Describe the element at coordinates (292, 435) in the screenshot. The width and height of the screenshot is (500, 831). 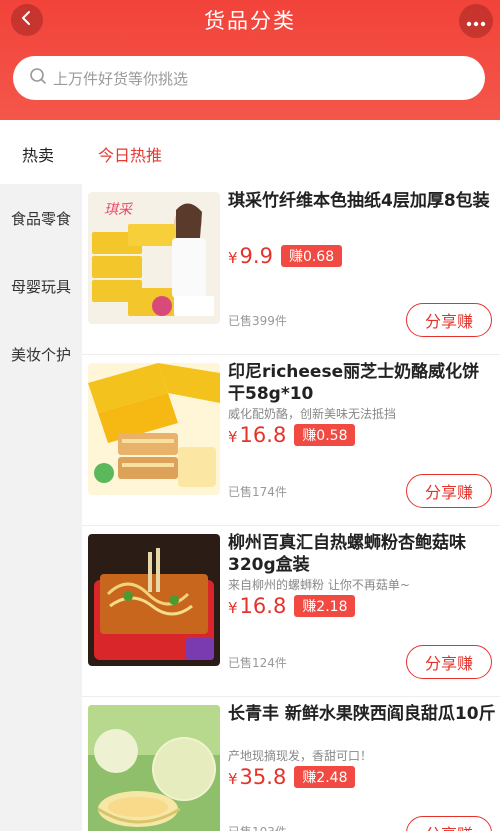
I see `price-row: ¥16.8 赚0.58` at that location.